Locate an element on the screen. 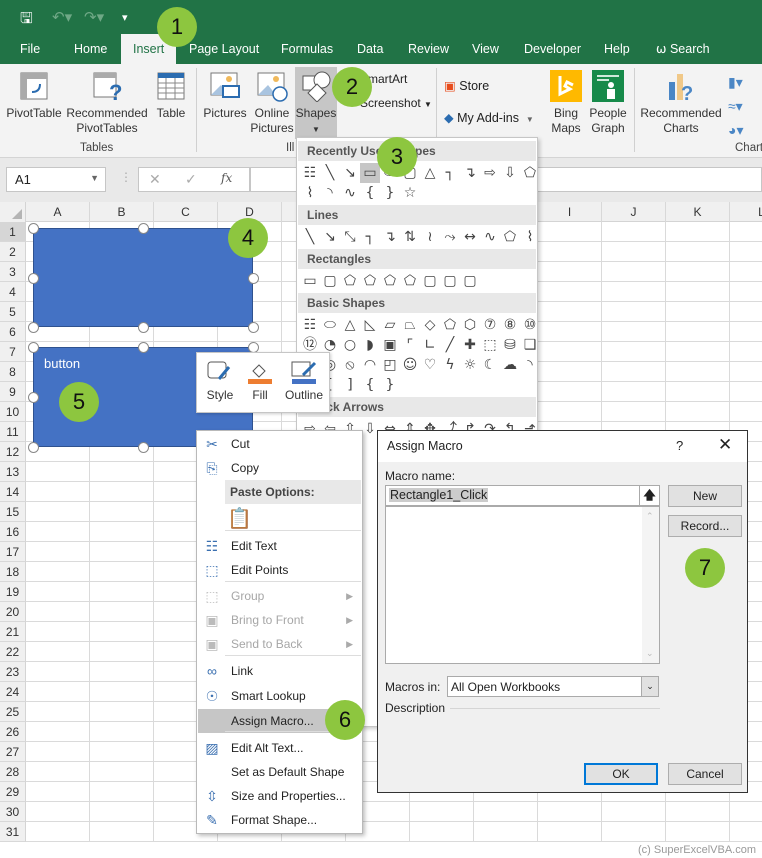  customize-qat-icon: ▾ is located at coordinates (125, 17).